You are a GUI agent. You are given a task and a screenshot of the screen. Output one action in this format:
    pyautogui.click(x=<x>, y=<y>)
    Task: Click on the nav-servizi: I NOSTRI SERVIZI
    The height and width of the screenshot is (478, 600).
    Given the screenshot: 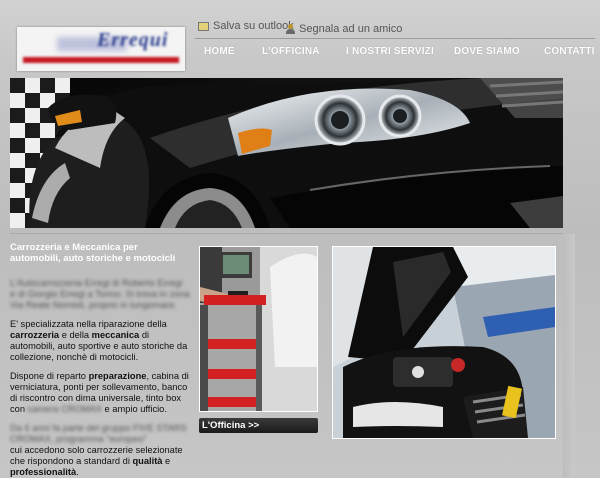 What is the action you would take?
    pyautogui.click(x=390, y=51)
    